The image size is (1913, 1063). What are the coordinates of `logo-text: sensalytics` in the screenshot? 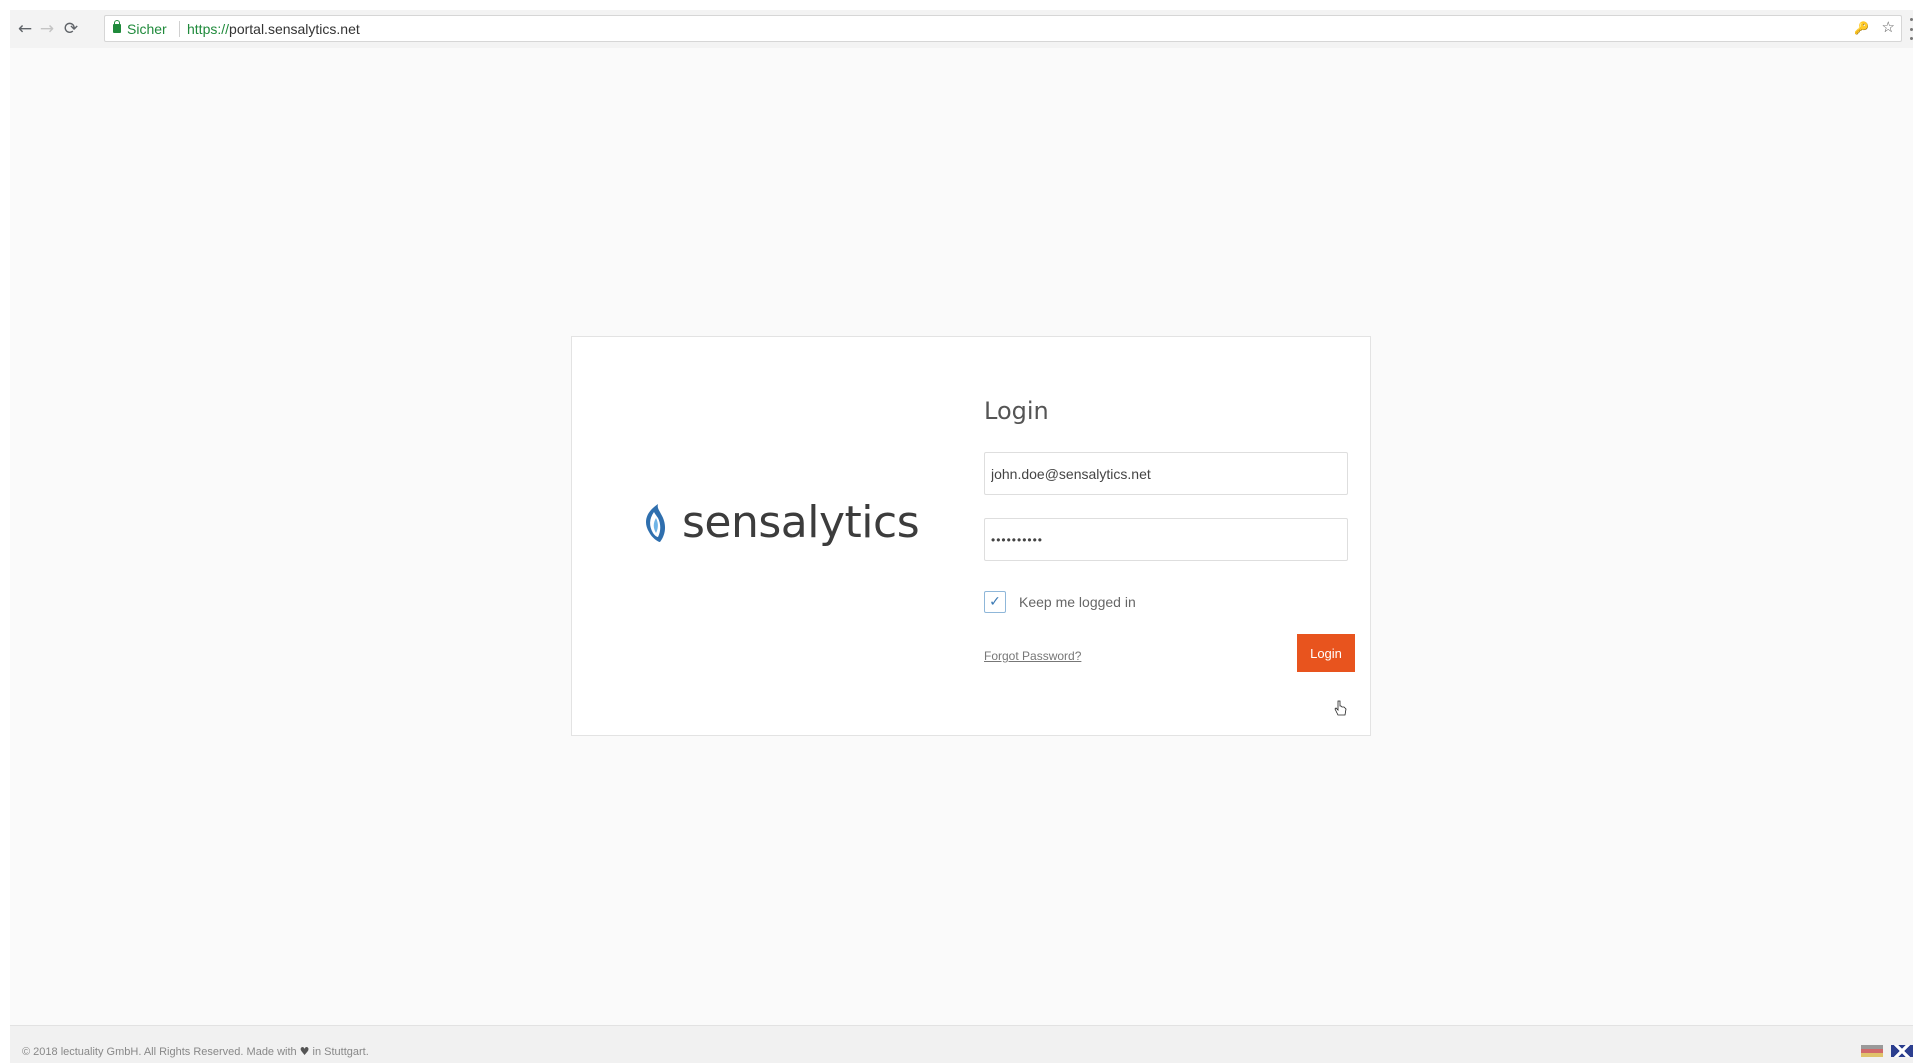 It's located at (801, 522).